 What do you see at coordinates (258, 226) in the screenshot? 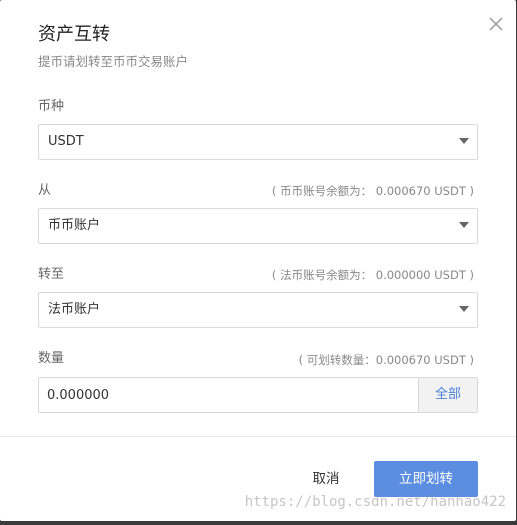
I see `from-account-select: 币币账户` at bounding box center [258, 226].